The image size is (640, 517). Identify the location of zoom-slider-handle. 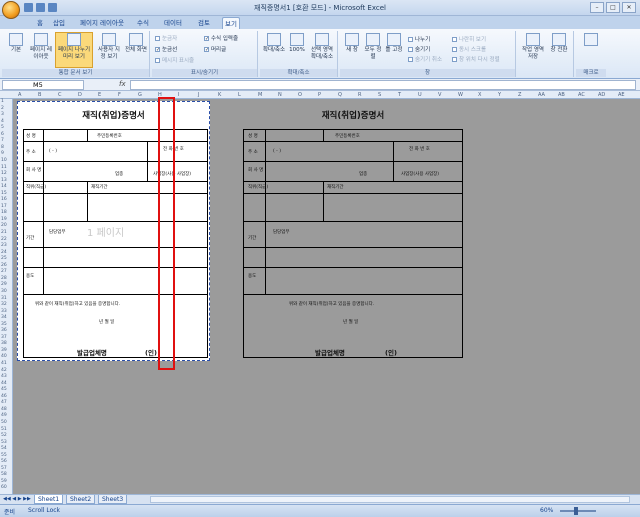
(576, 511).